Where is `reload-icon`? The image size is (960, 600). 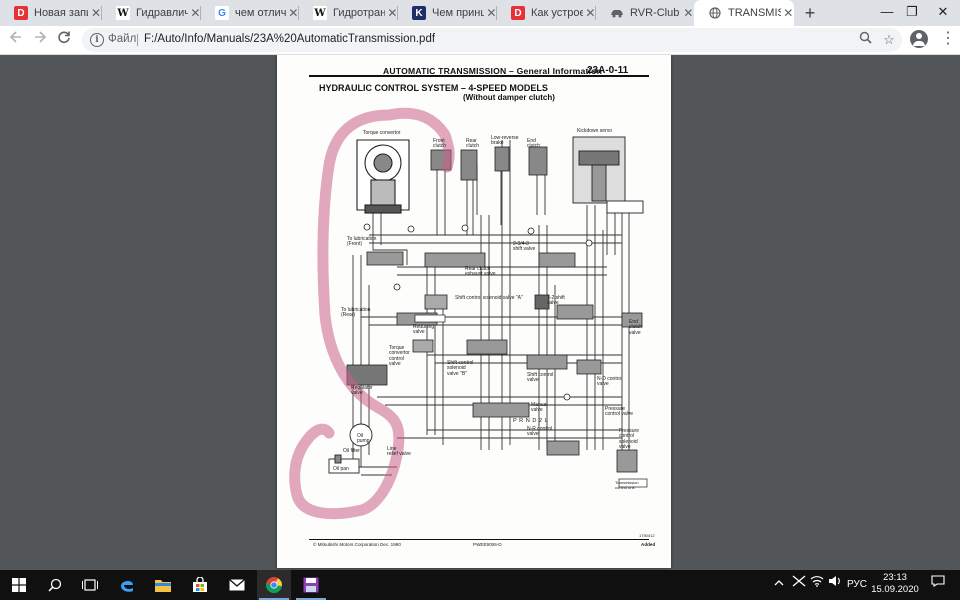 reload-icon is located at coordinates (64, 37).